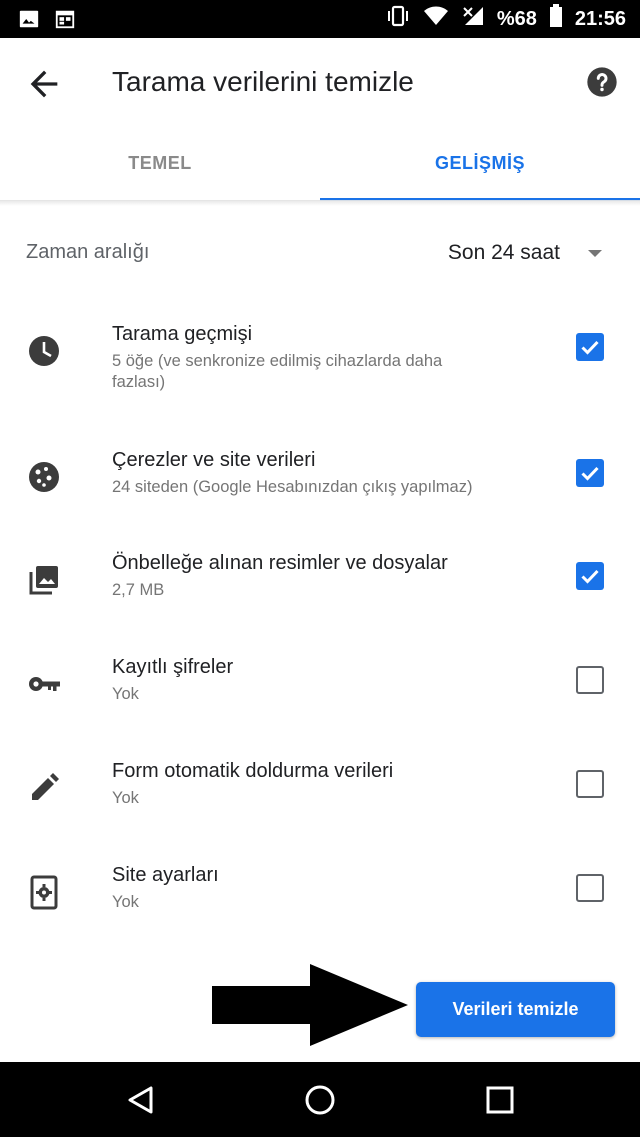 The image size is (640, 1137). Describe the element at coordinates (44, 892) in the screenshot. I see `site-settings-icon` at that location.